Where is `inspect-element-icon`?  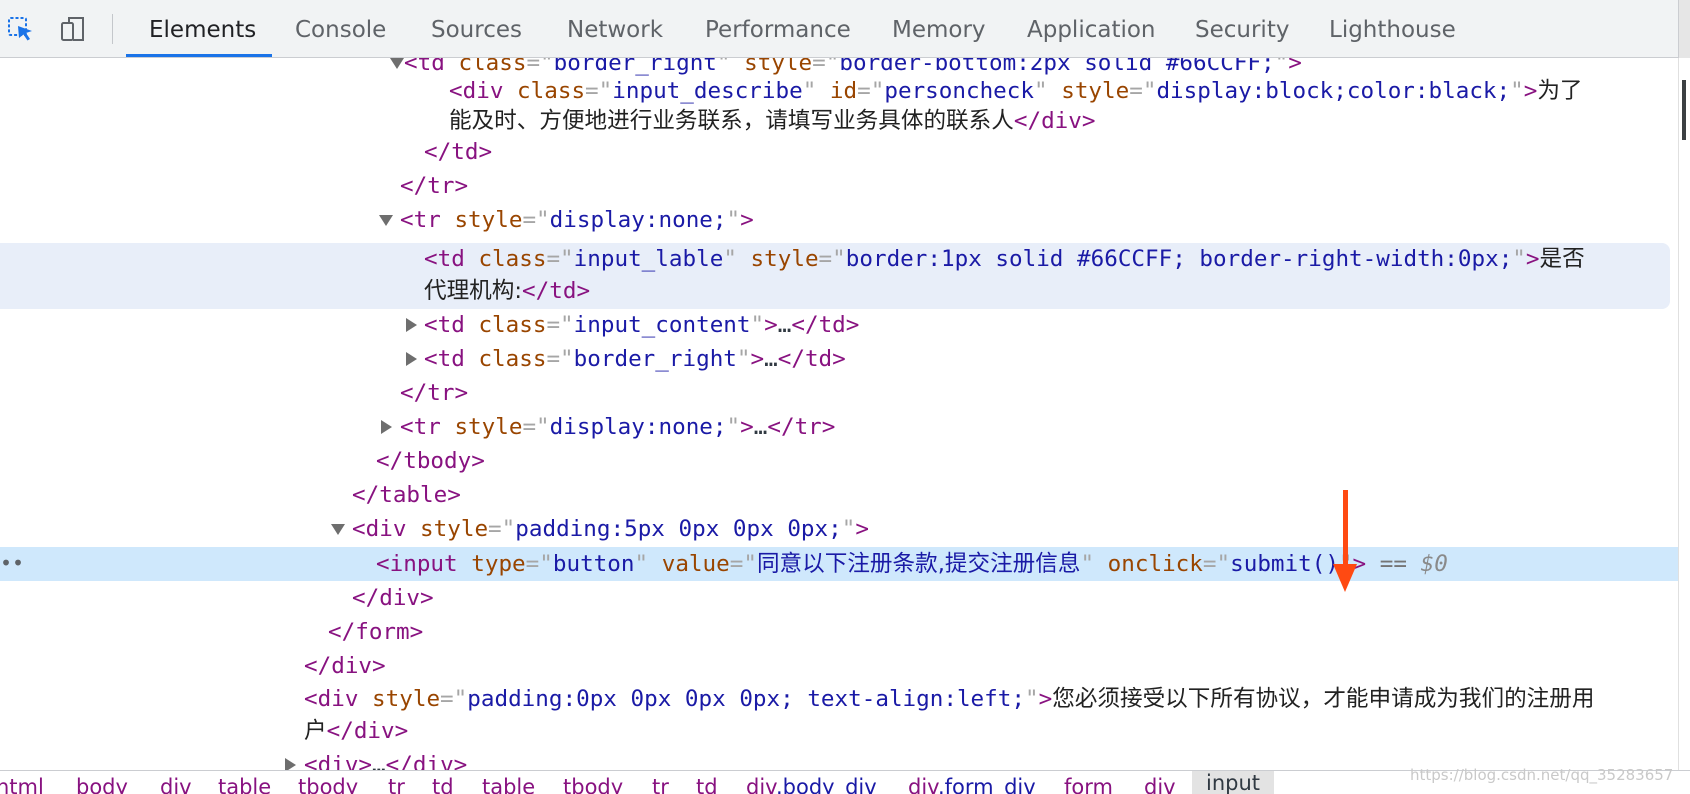 inspect-element-icon is located at coordinates (21, 29).